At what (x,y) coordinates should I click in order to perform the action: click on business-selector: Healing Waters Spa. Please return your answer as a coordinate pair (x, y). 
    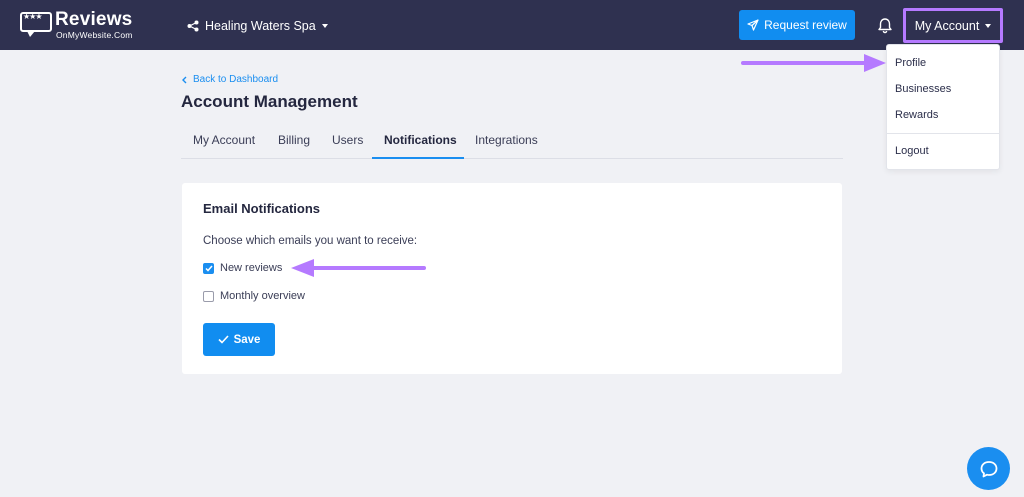
    Looking at the image, I should click on (257, 26).